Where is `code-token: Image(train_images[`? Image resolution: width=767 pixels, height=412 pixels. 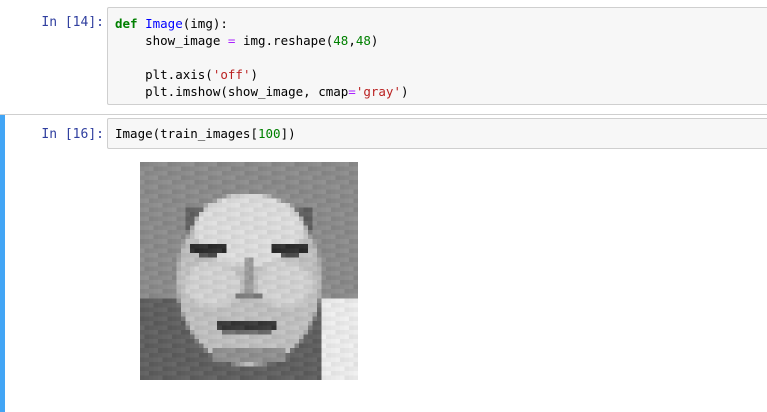 code-token: Image(train_images[ is located at coordinates (186, 133).